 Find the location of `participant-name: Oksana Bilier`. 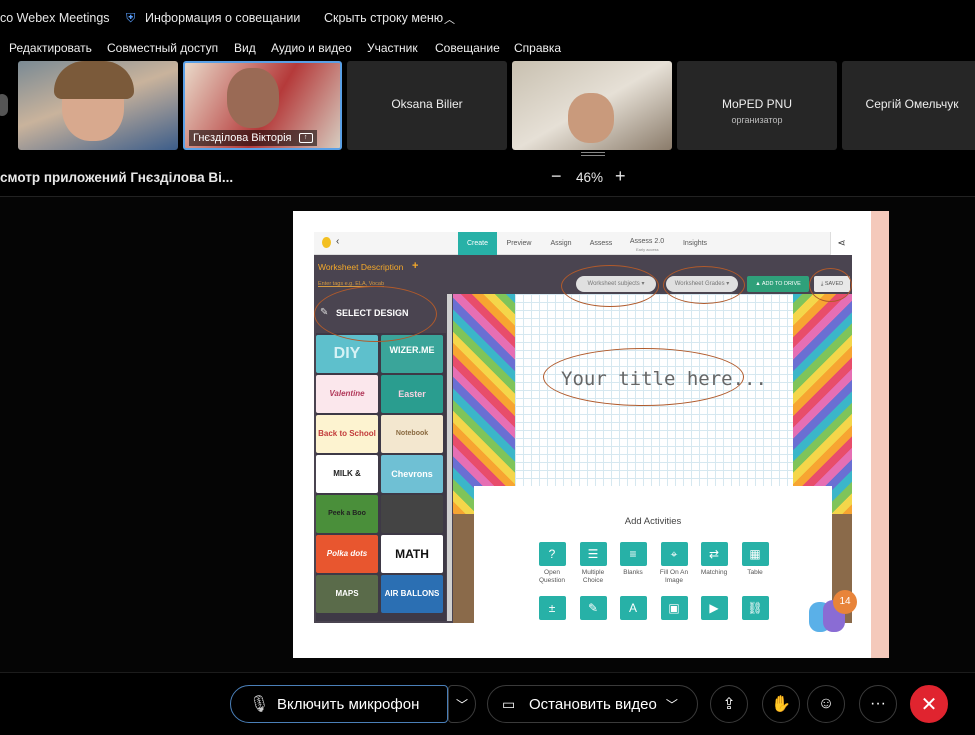

participant-name: Oksana Bilier is located at coordinates (427, 104).